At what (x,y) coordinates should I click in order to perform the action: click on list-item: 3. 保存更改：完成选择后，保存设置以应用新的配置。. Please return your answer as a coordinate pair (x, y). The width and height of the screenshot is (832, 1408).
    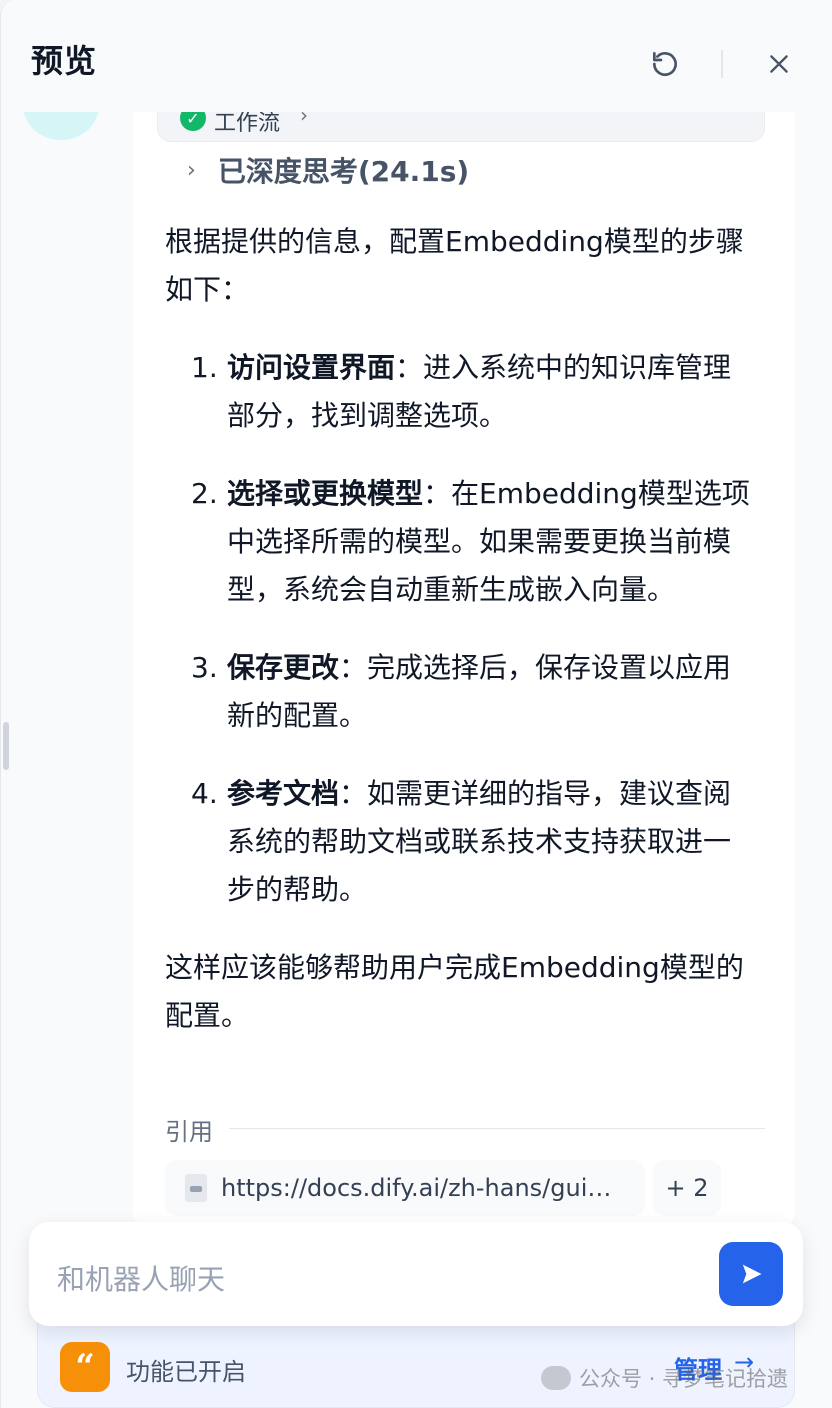
    Looking at the image, I should click on (460, 692).